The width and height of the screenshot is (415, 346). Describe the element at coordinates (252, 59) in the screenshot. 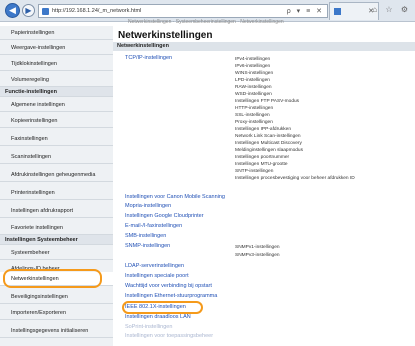

I see `tcpip-sub-item: IPv4-instellingen` at that location.